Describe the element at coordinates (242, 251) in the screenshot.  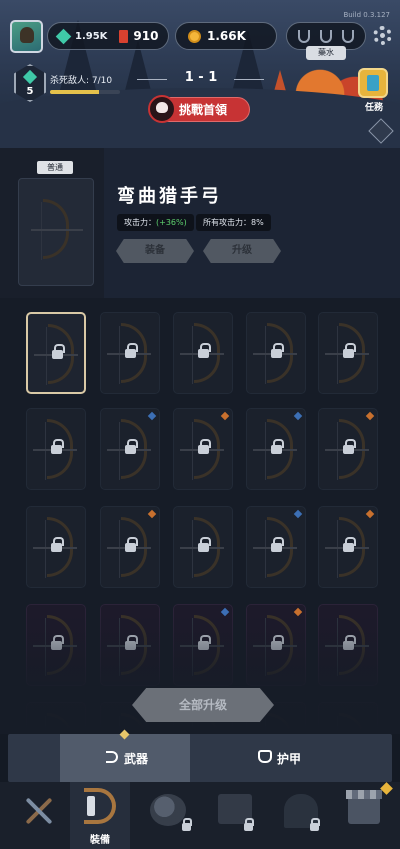
I see `upgrade-button: 升级` at that location.